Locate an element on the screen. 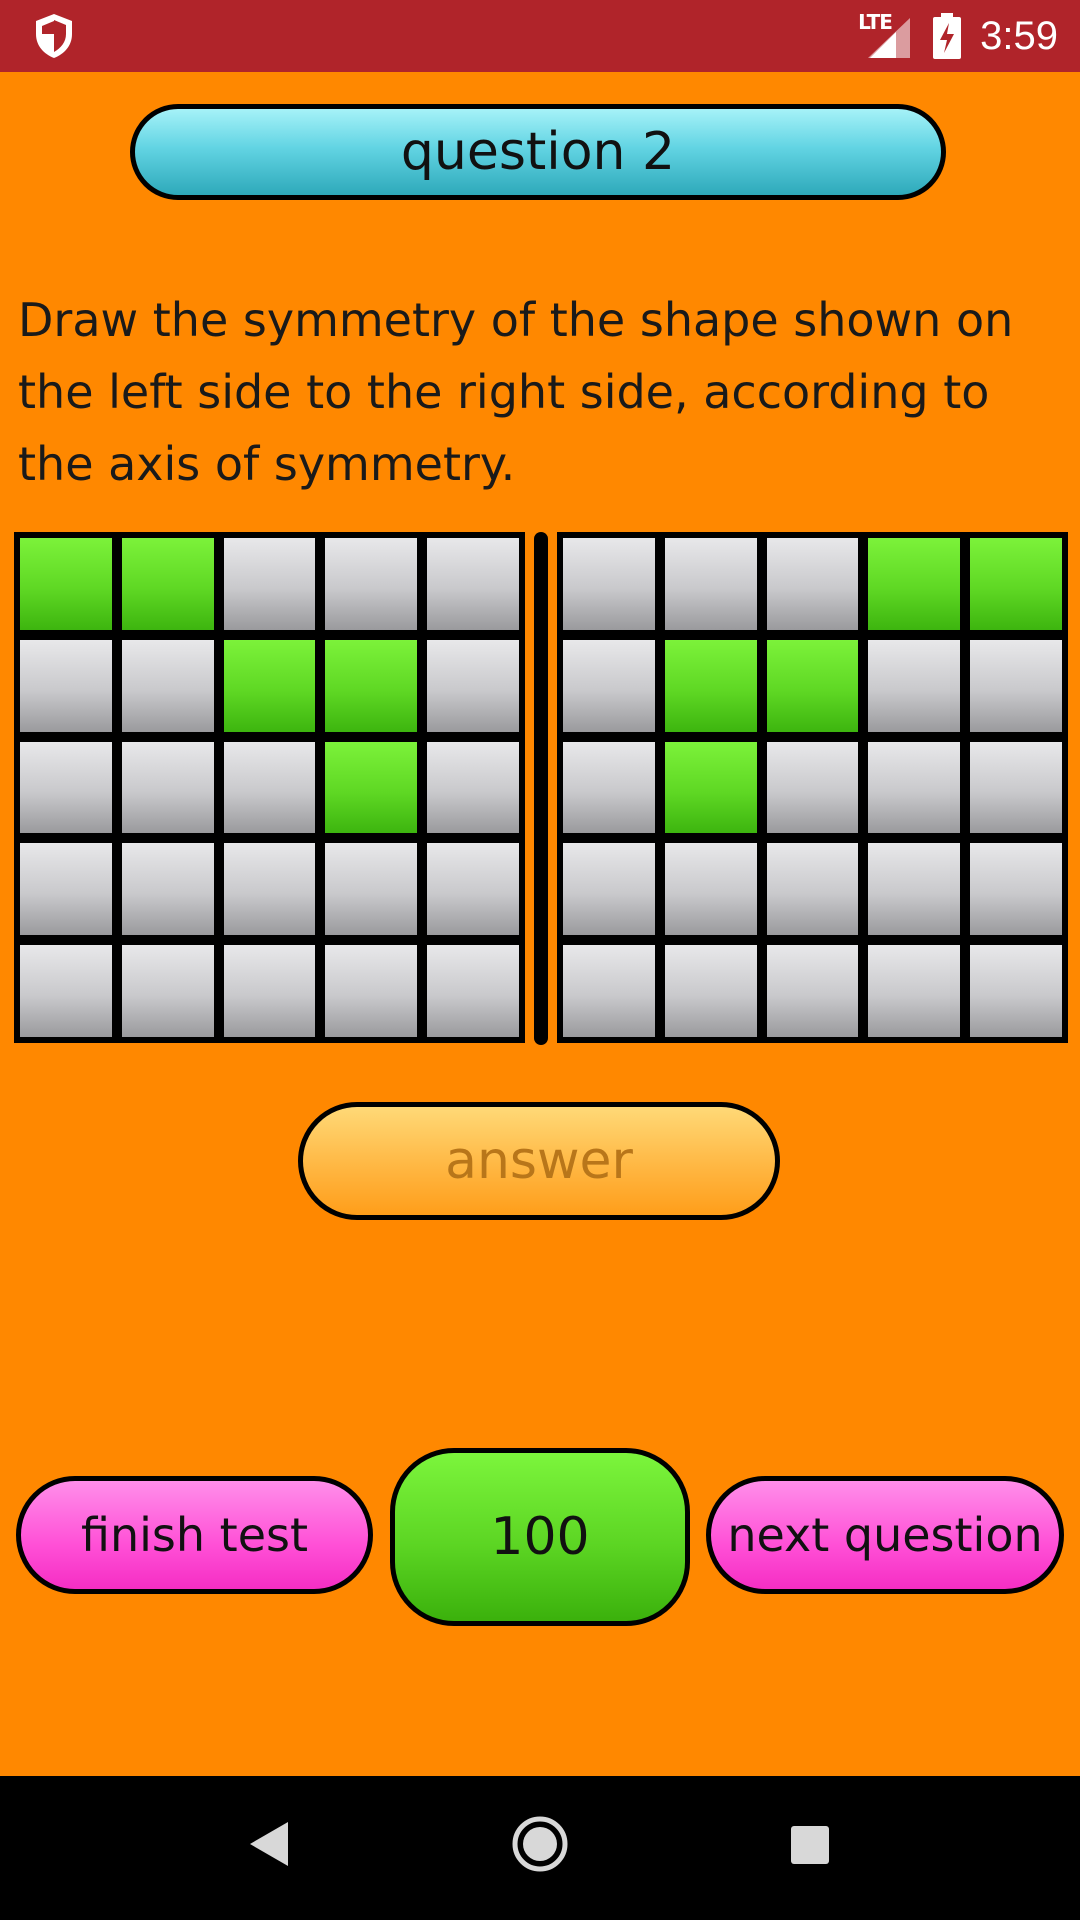  navigation-bar is located at coordinates (540, 1848).